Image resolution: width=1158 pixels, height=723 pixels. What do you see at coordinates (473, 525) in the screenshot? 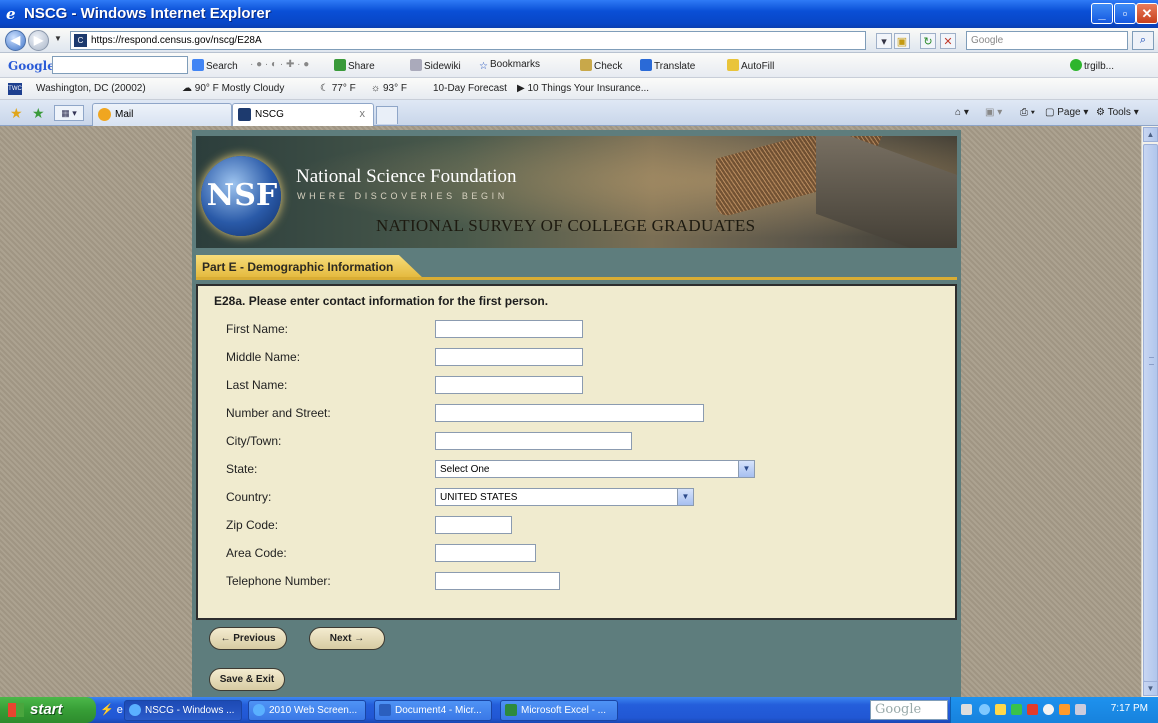
I see `zip-field` at bounding box center [473, 525].